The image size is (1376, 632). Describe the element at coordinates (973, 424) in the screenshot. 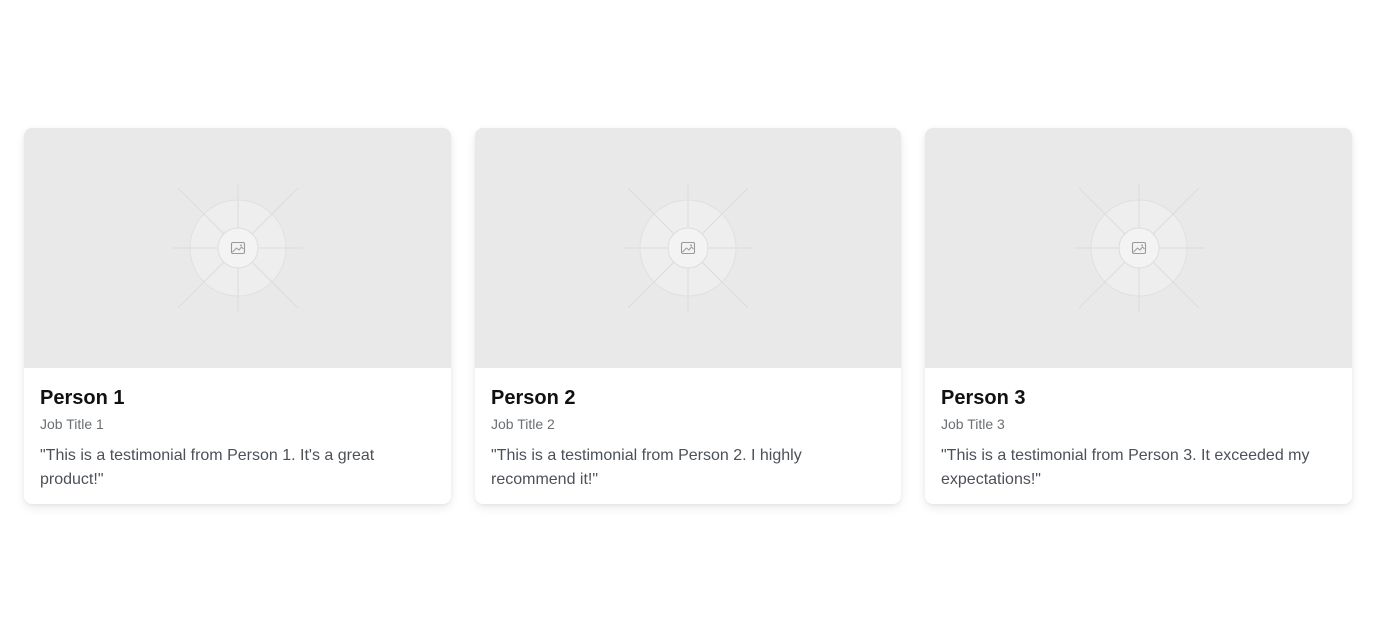

I see `job-title: Job Title 3` at that location.